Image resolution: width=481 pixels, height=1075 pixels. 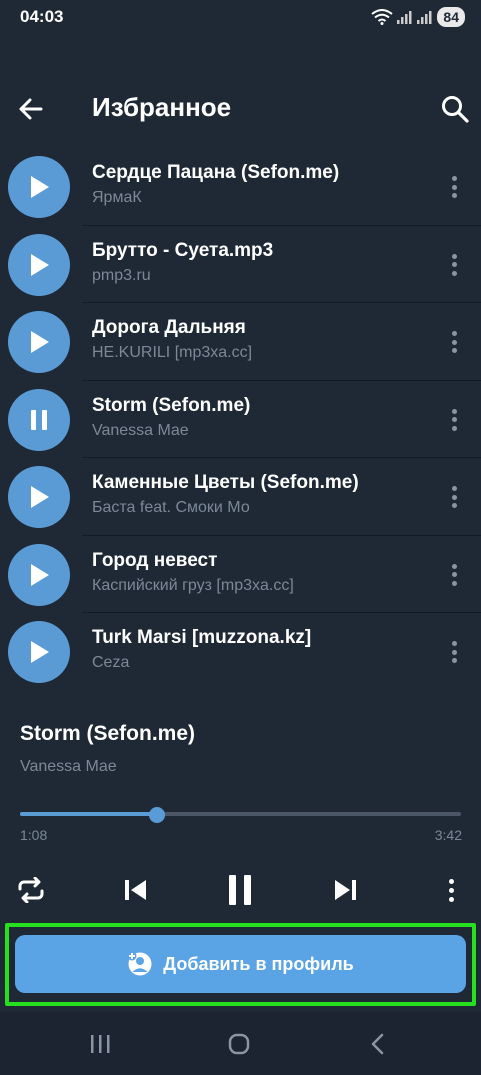 I want to click on page-title: Избранное, so click(x=162, y=107).